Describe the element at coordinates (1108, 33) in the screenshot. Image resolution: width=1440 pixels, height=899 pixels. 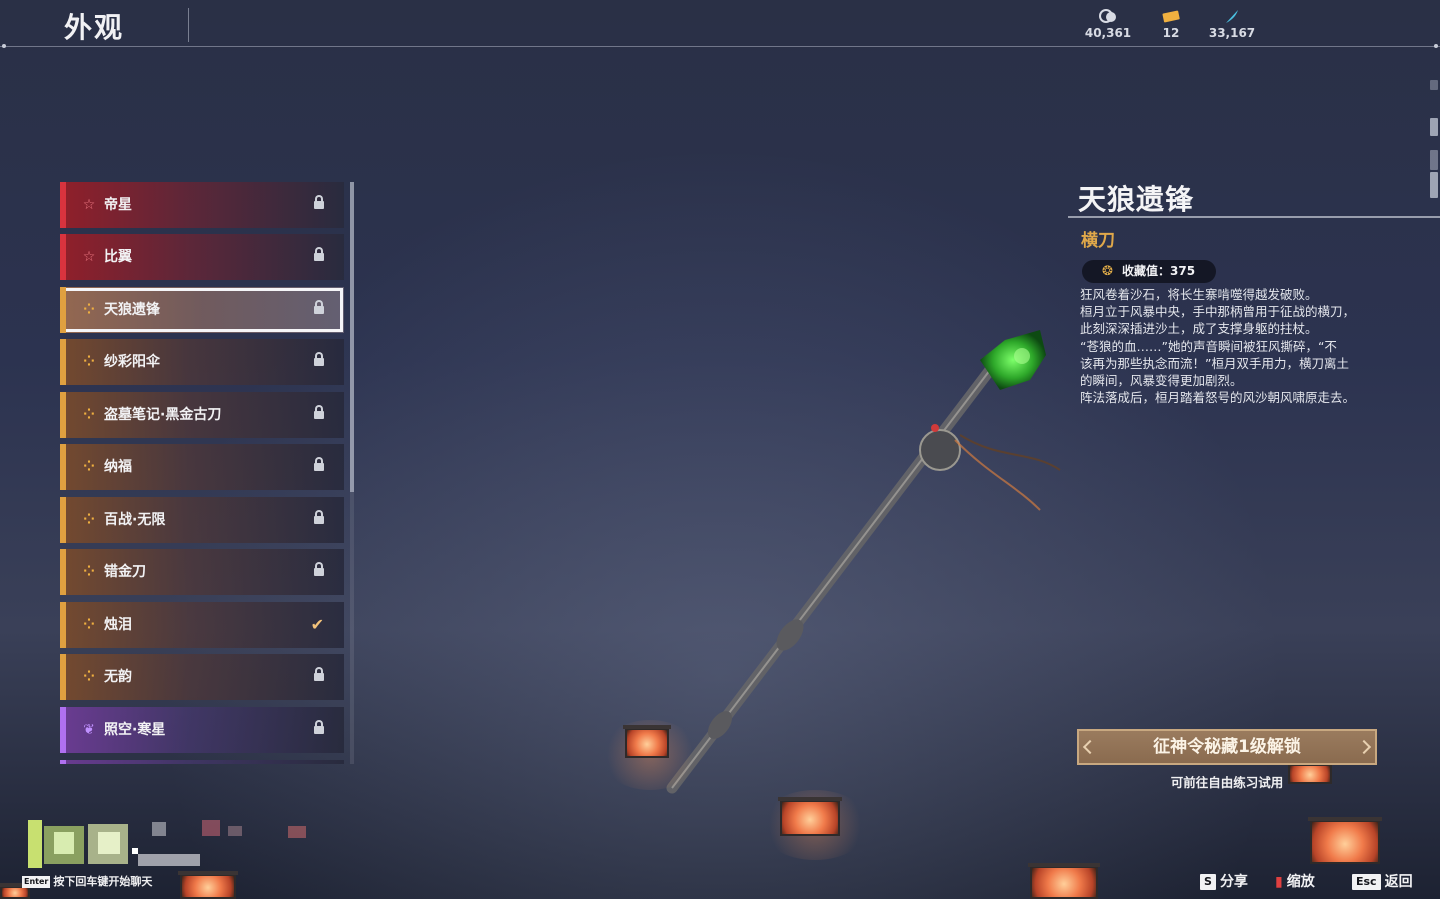
I see `currency-silver-value: 40,361` at that location.